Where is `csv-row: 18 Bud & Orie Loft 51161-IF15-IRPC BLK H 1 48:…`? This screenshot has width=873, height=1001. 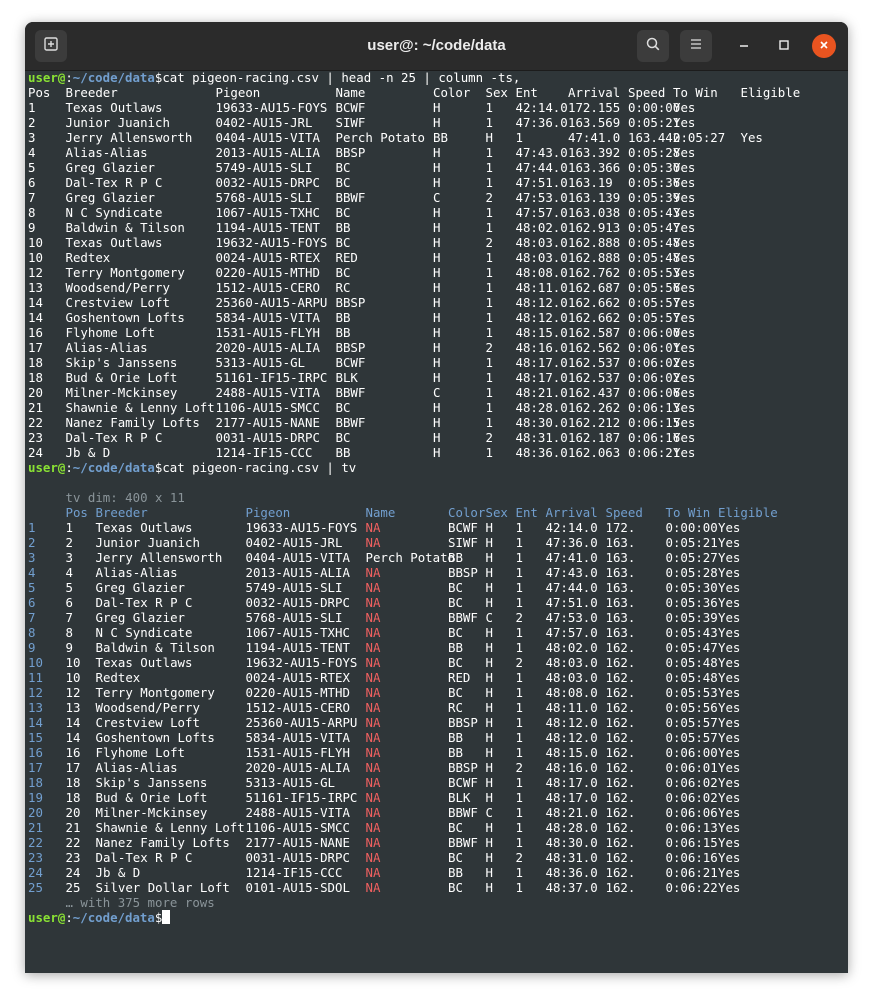 csv-row: 18 Bud & Orie Loft 51161-IF15-IRPC BLK H 1 48:… is located at coordinates (436, 377).